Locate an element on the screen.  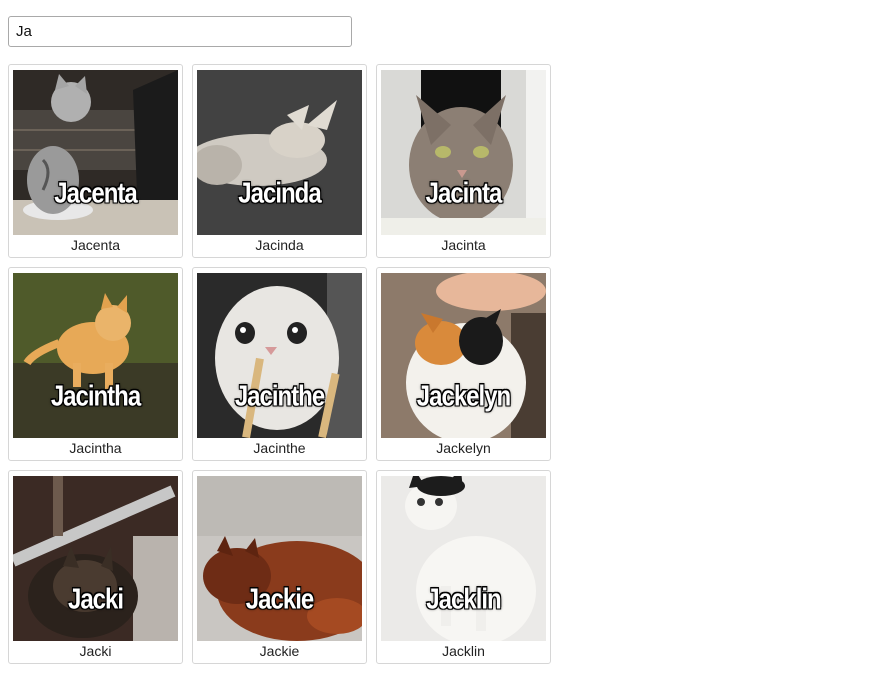
photo-name-overlay: Jacinta is located at coordinates (464, 193).